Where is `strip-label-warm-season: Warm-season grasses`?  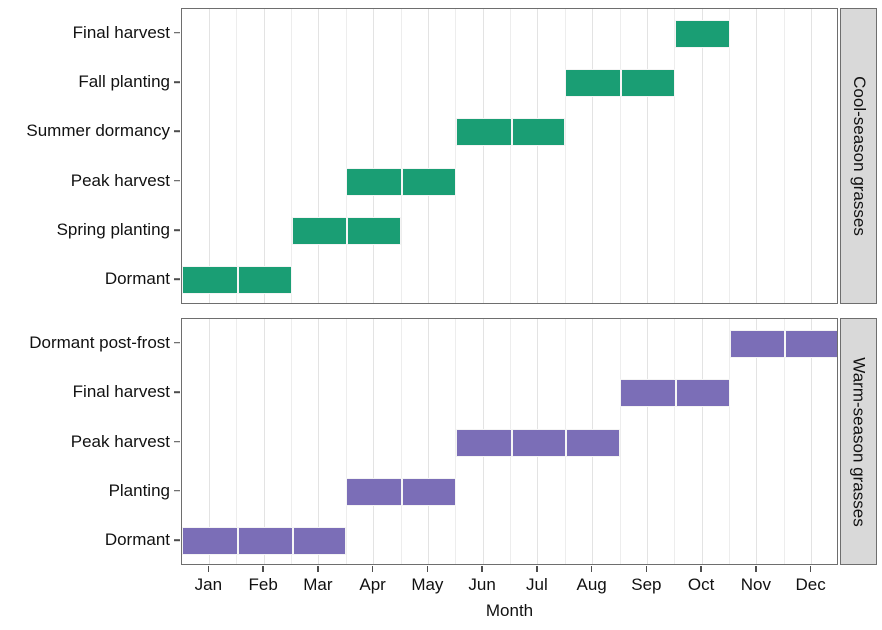
strip-label-warm-season: Warm-season grasses is located at coordinates (858, 441).